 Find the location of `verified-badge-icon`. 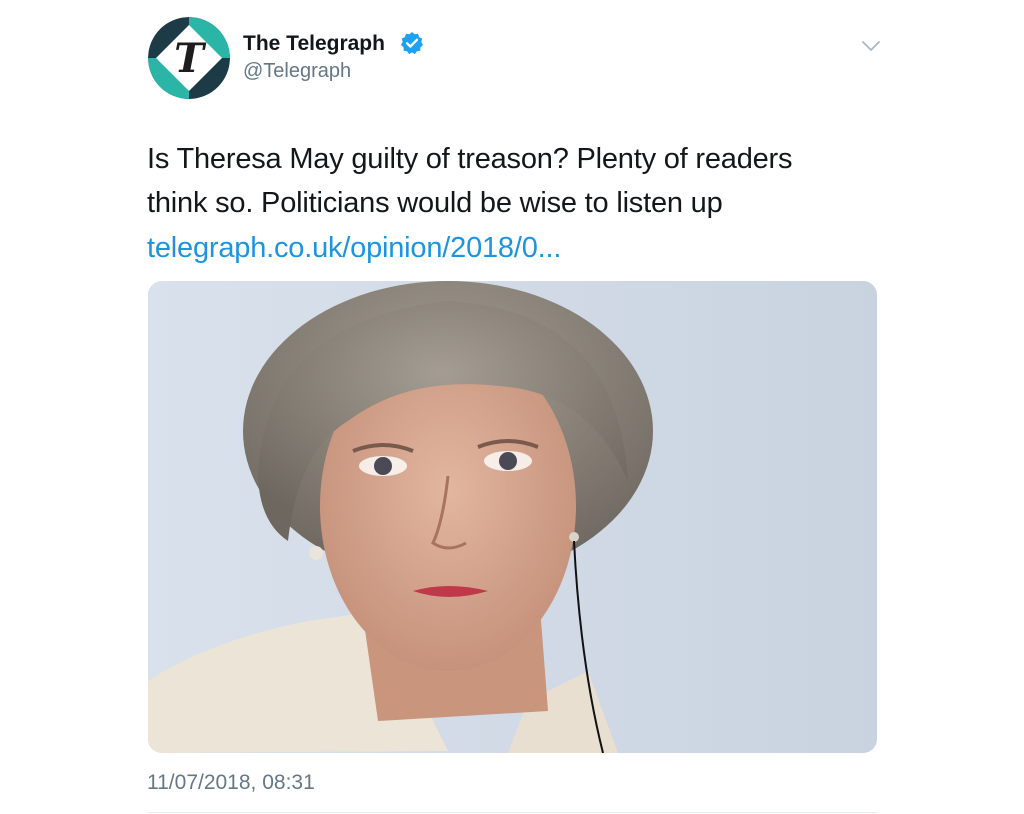

verified-badge-icon is located at coordinates (412, 43).